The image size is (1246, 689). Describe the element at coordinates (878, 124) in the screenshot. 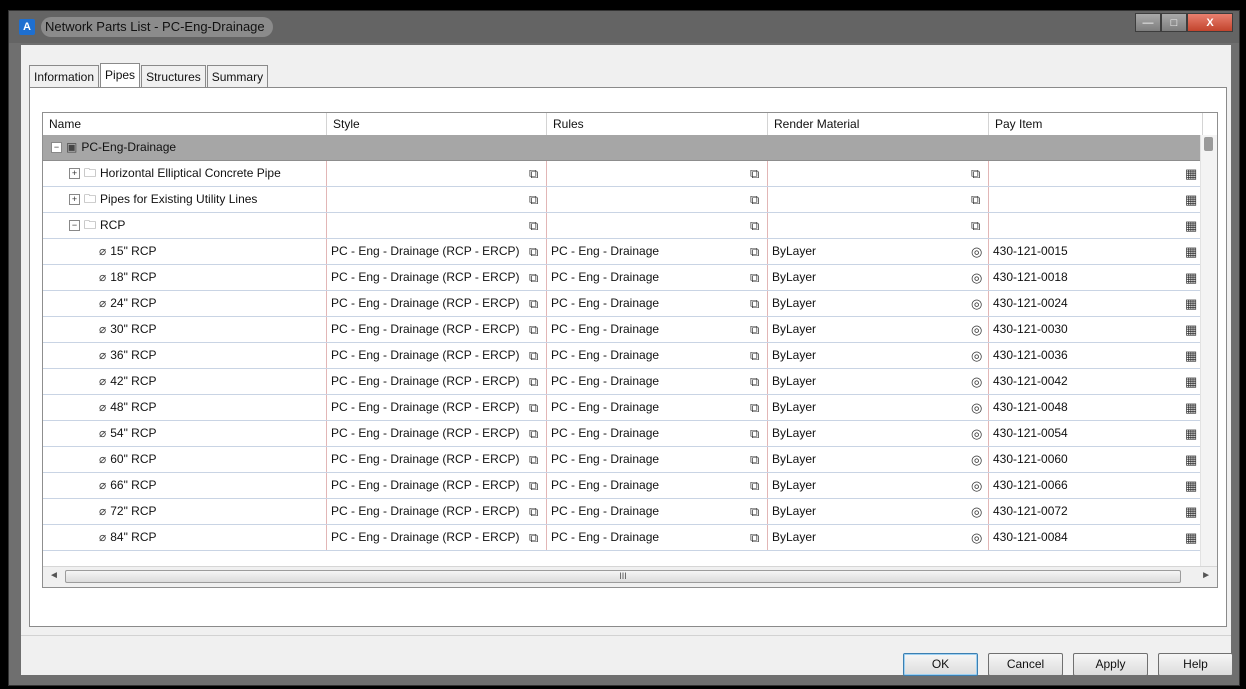

I see `column-header-render-material: Render Material` at that location.